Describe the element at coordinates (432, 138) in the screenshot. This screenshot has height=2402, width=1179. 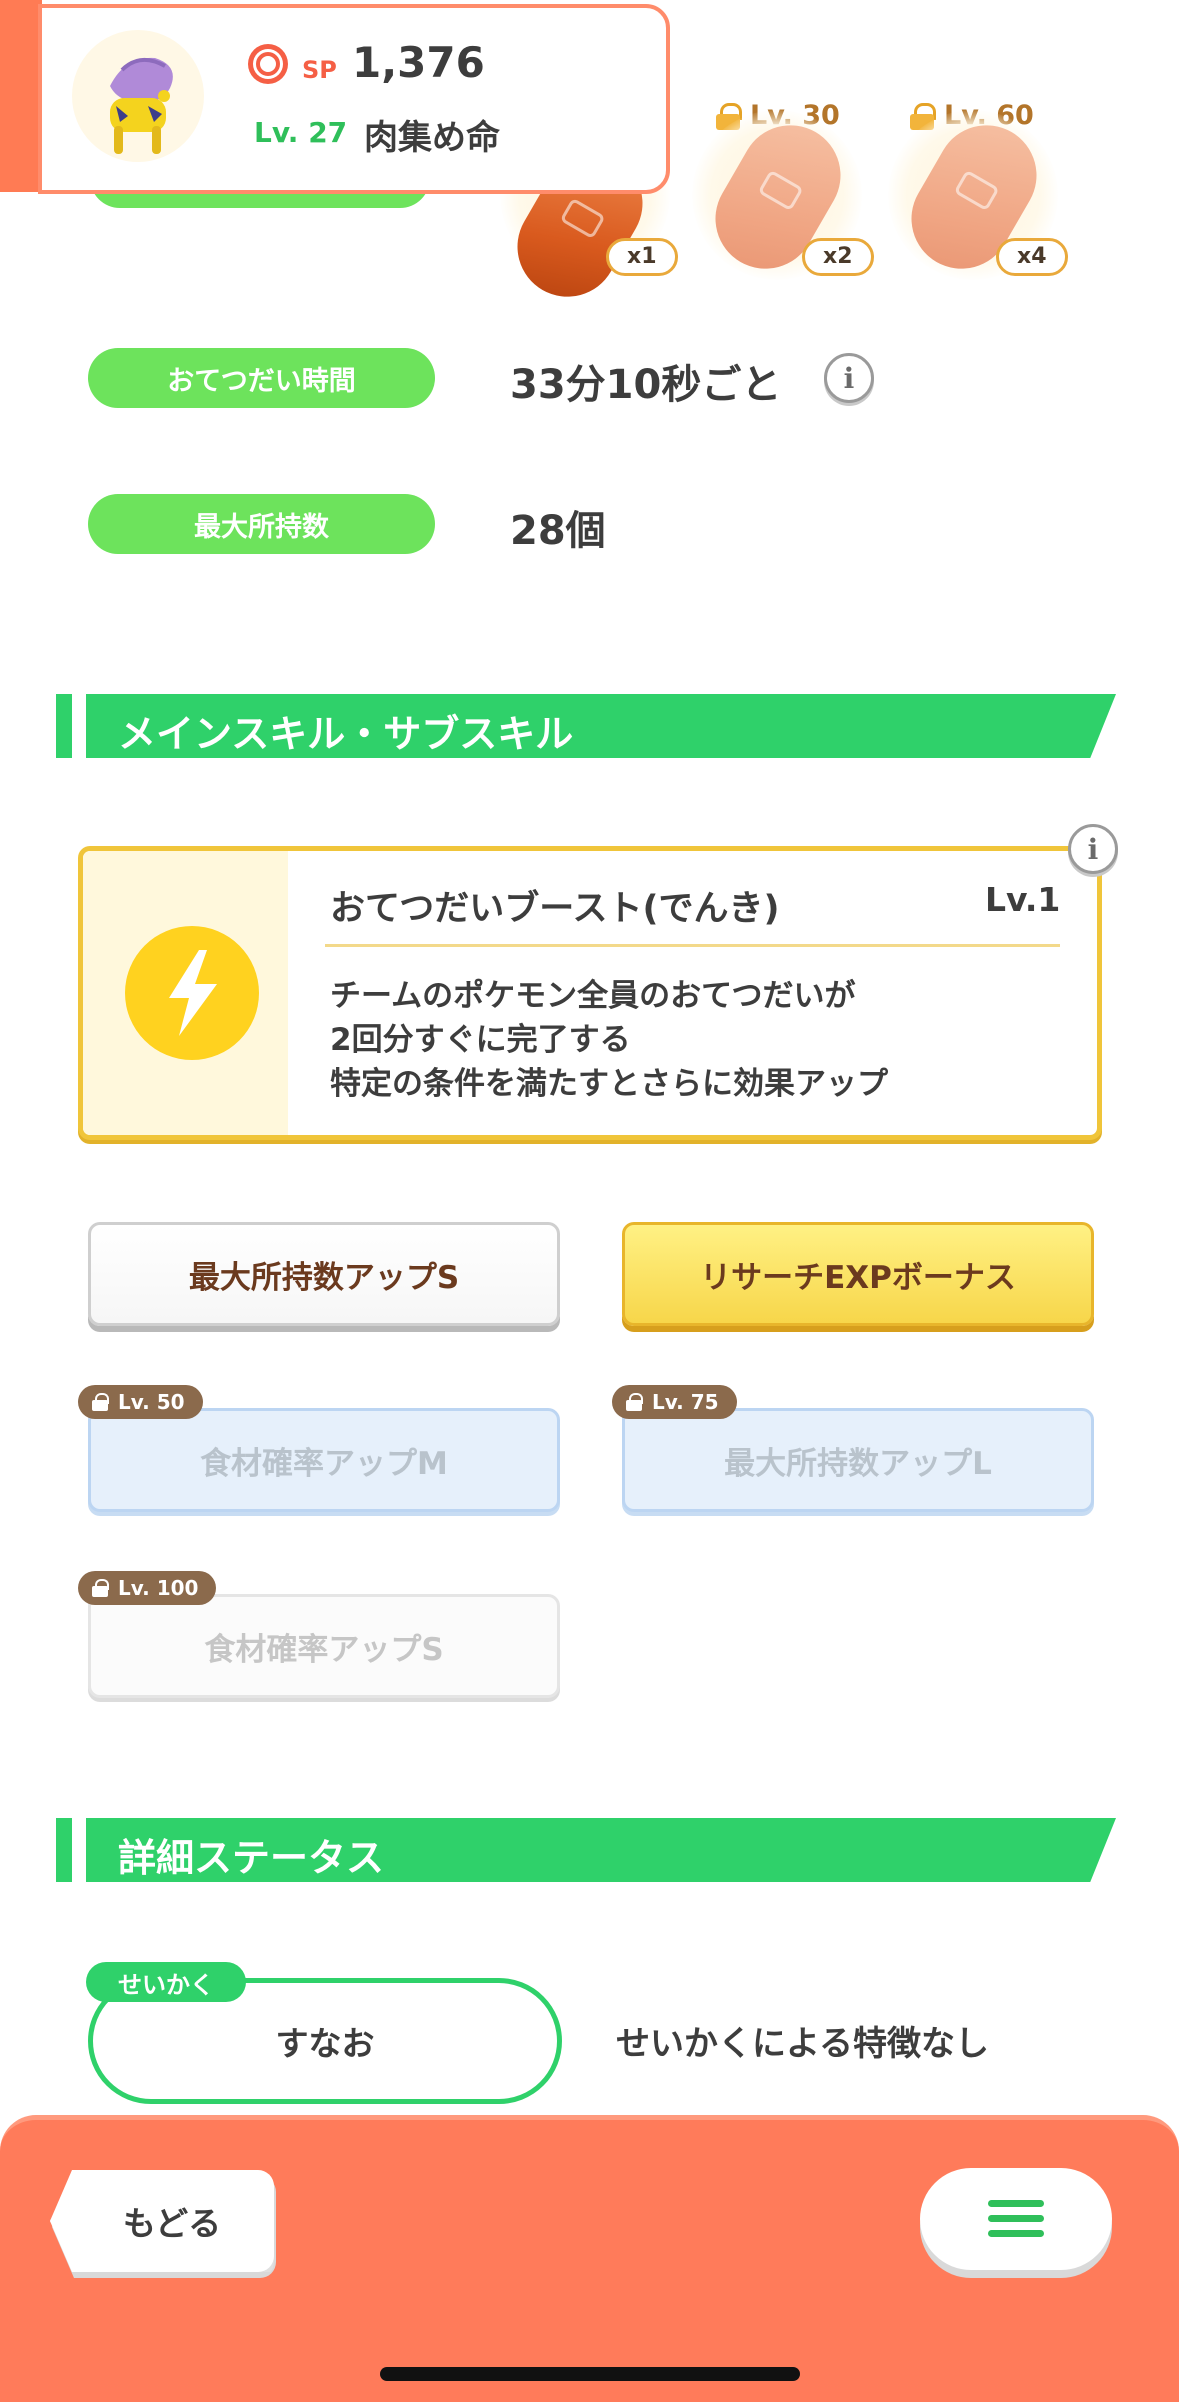
I see `pokemon-nickname: 肉集め命` at that location.